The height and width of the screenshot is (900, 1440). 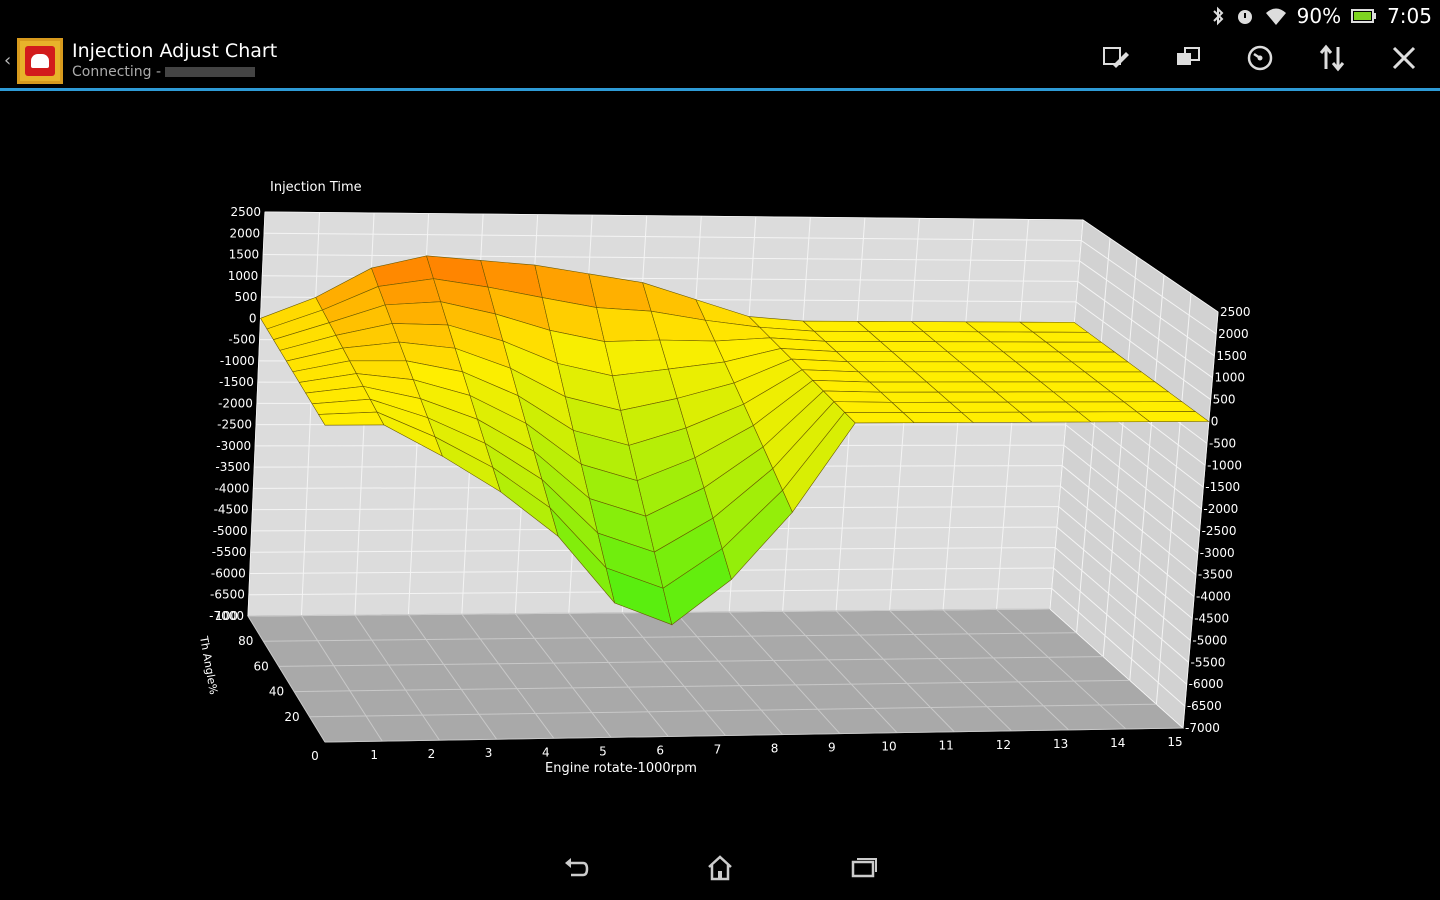 I want to click on z-tick-label-right: 0, so click(x=1215, y=421).